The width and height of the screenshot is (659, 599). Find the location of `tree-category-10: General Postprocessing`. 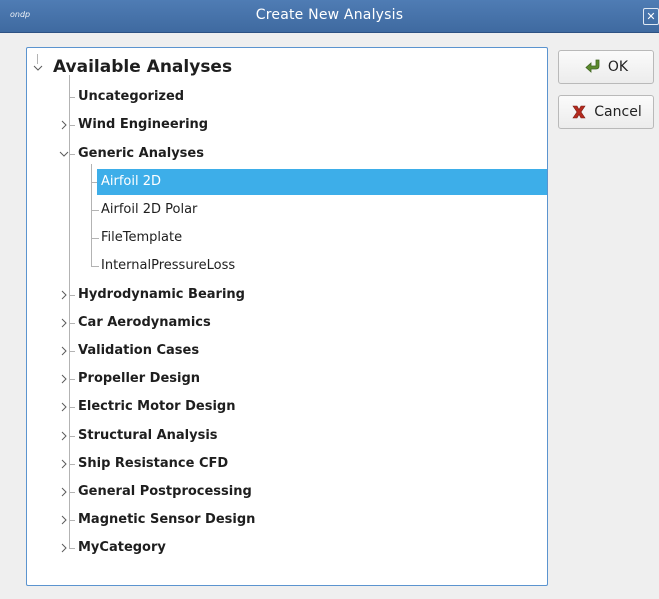

tree-category-10: General Postprocessing is located at coordinates (165, 492).